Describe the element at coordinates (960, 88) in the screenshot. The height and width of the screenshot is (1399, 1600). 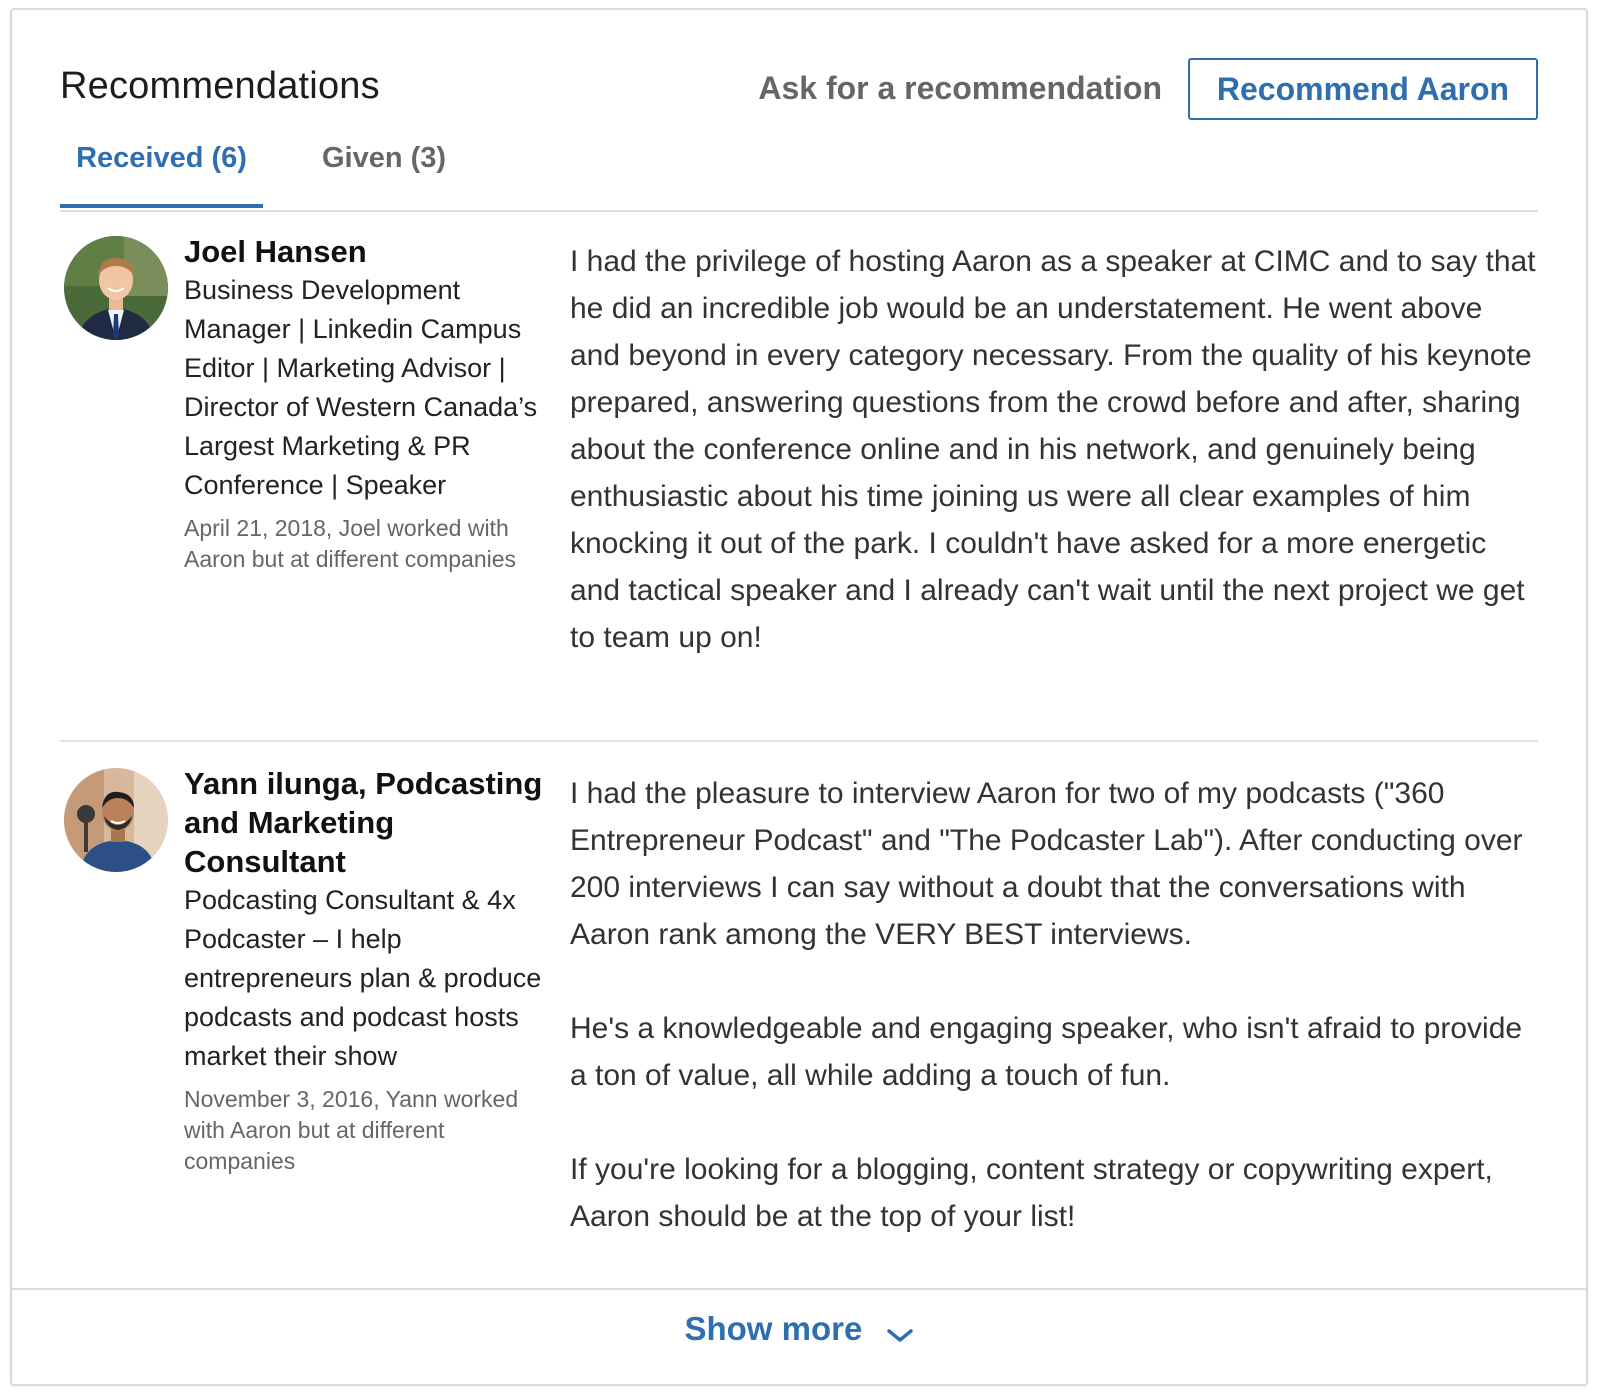
I see `ask-recommendation-link: Ask for a recommendation` at that location.